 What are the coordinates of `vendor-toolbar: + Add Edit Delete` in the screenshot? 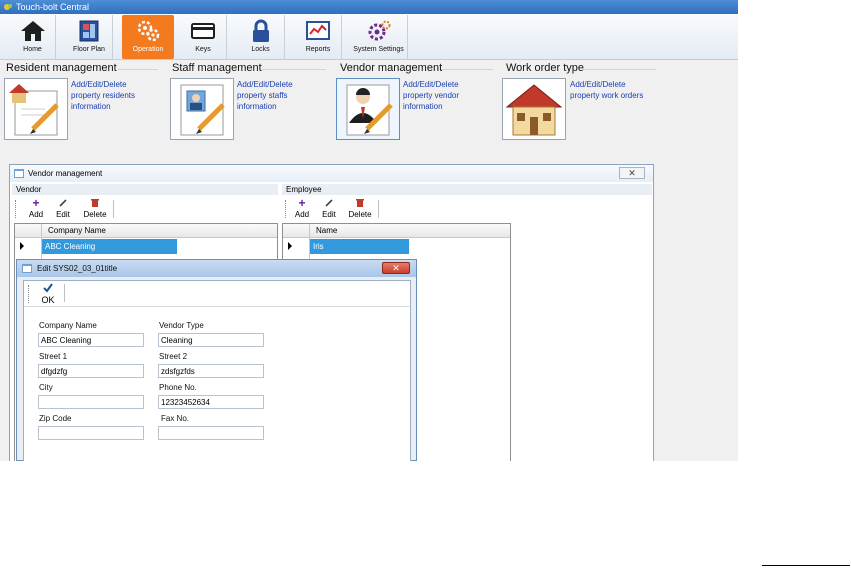 It's located at (145, 209).